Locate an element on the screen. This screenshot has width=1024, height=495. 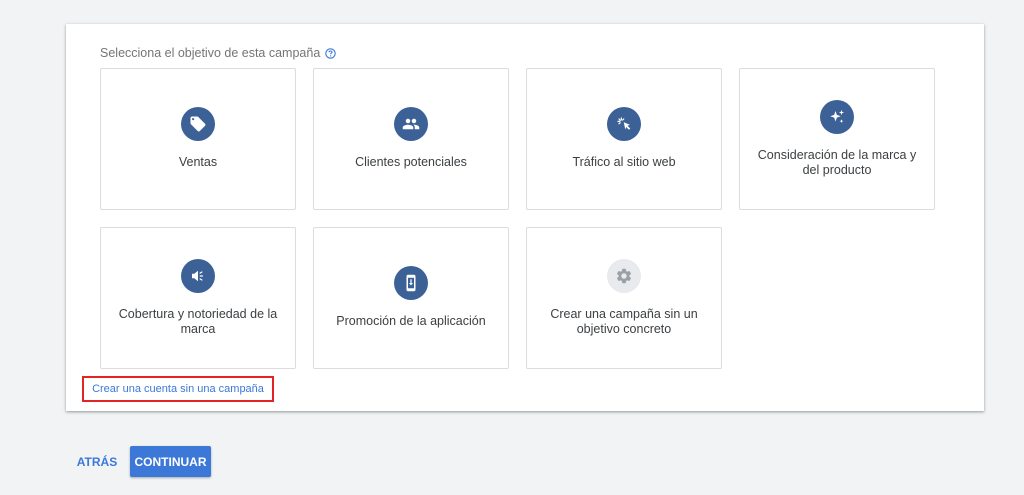
create-account-without-campaign-link: Crear una cuenta sin una campaña is located at coordinates (178, 389).